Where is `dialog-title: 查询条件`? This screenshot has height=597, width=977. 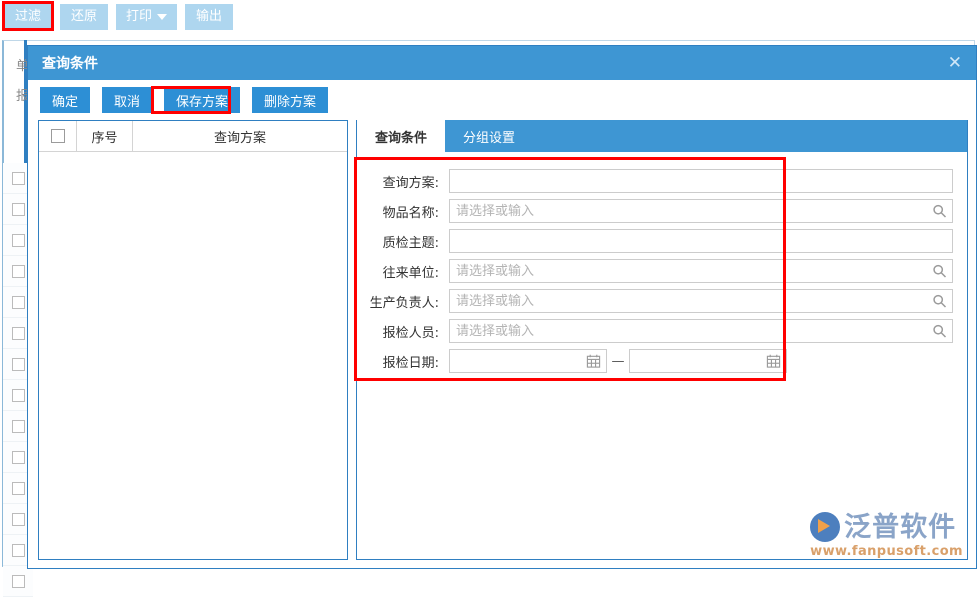 dialog-title: 查询条件 is located at coordinates (70, 64).